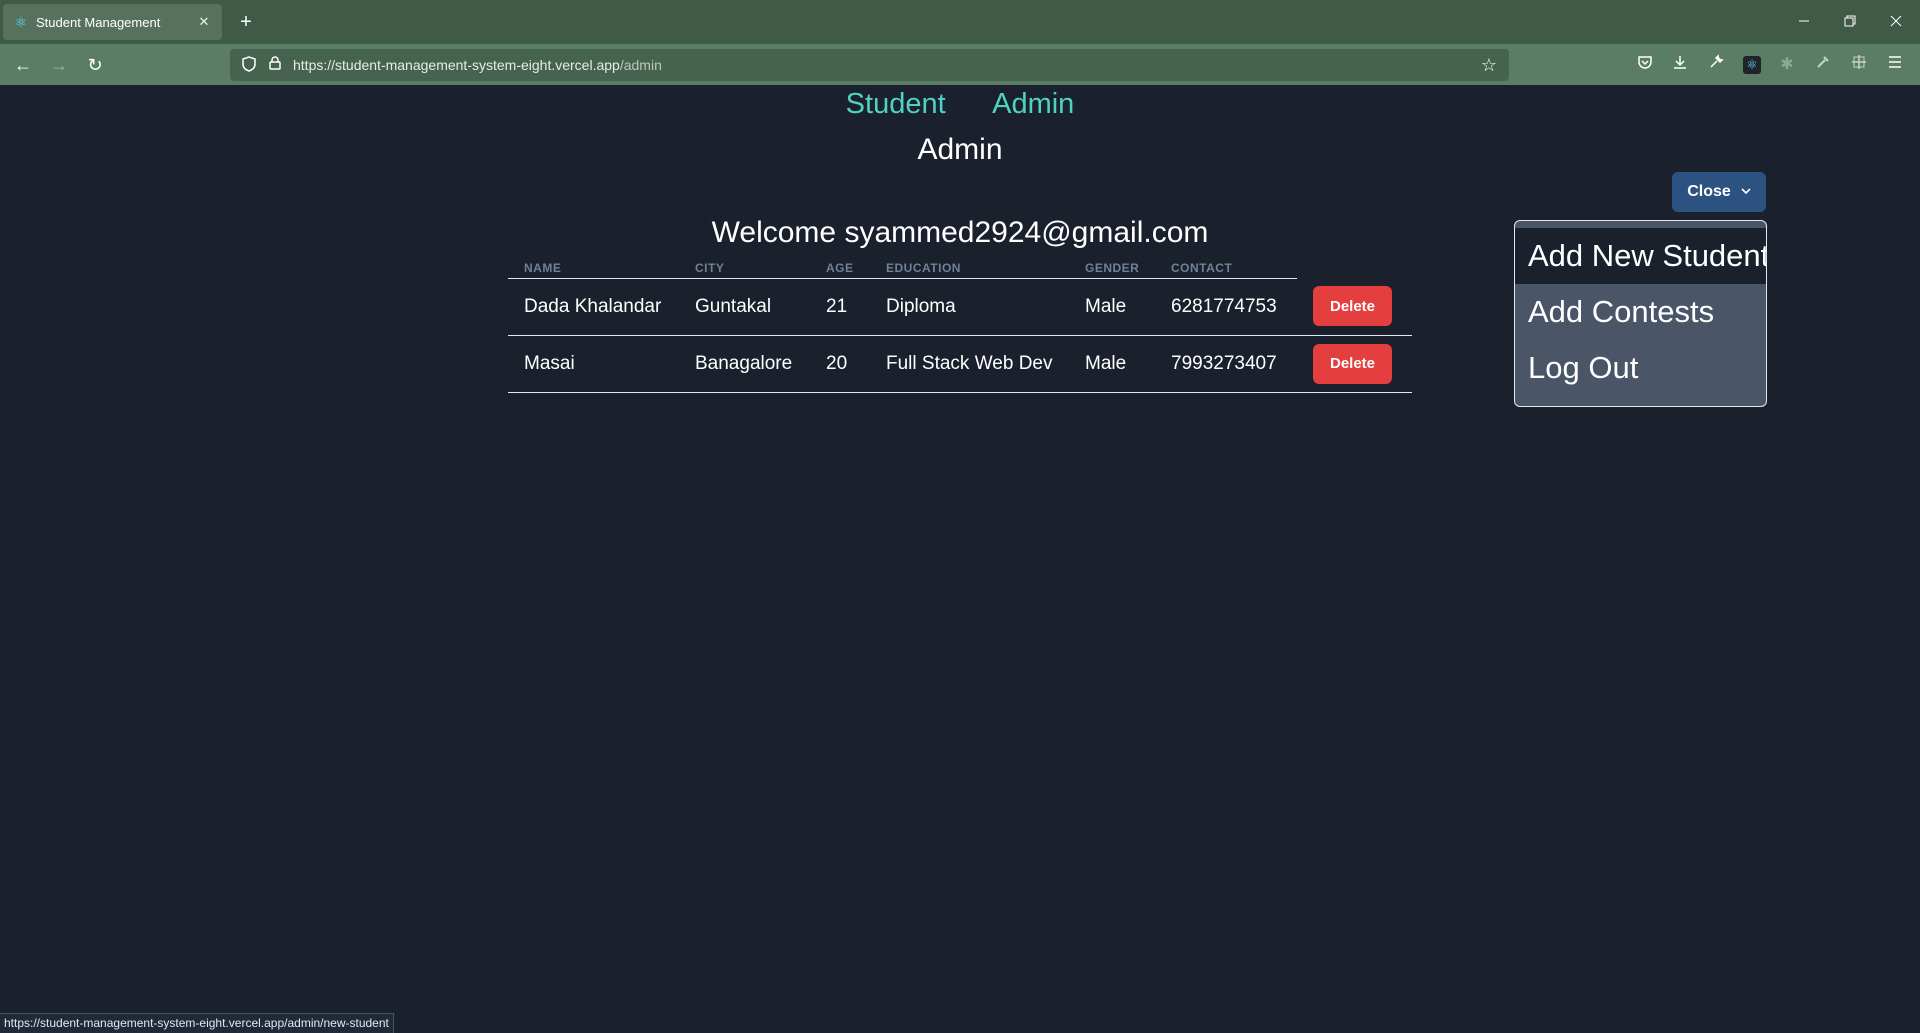  What do you see at coordinates (1752, 65) in the screenshot?
I see `react-devtools-icon: ⚛` at bounding box center [1752, 65].